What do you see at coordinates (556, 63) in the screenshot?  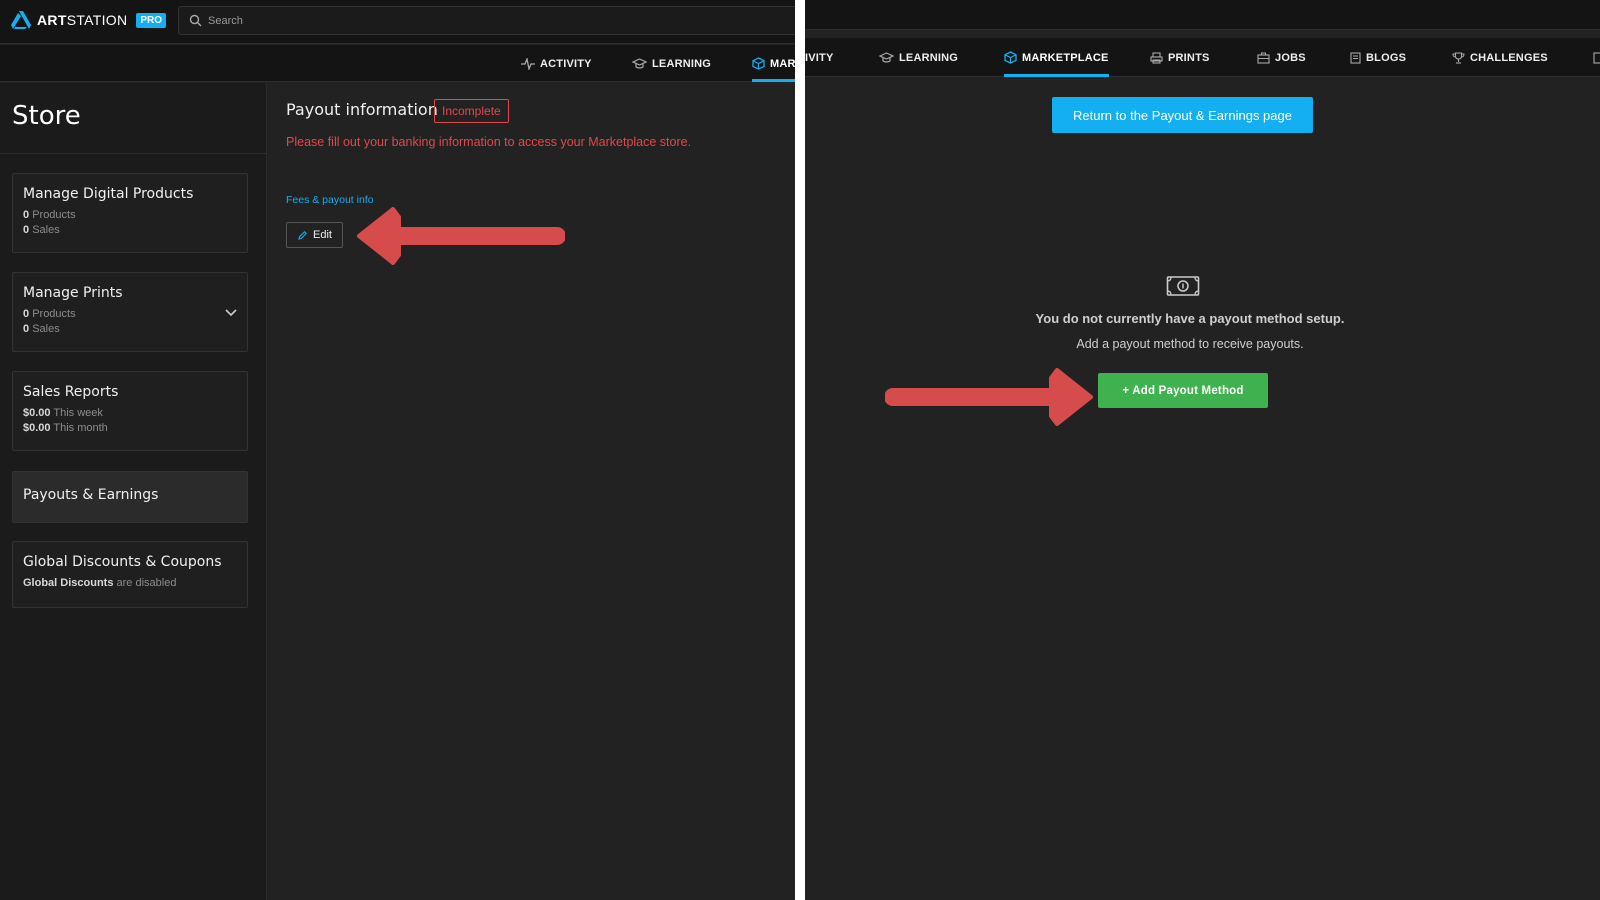 I see `nav-activity: ACTIVITY` at bounding box center [556, 63].